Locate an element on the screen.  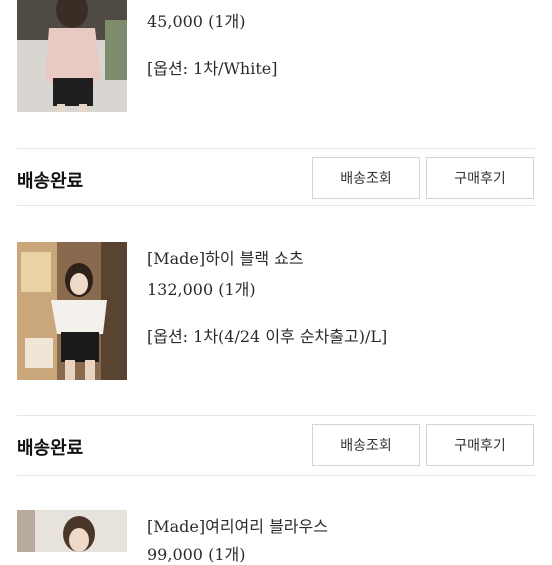
product-option: [옵션: 1차(4/24 이후 순차출고)/L] is located at coordinates (267, 336).